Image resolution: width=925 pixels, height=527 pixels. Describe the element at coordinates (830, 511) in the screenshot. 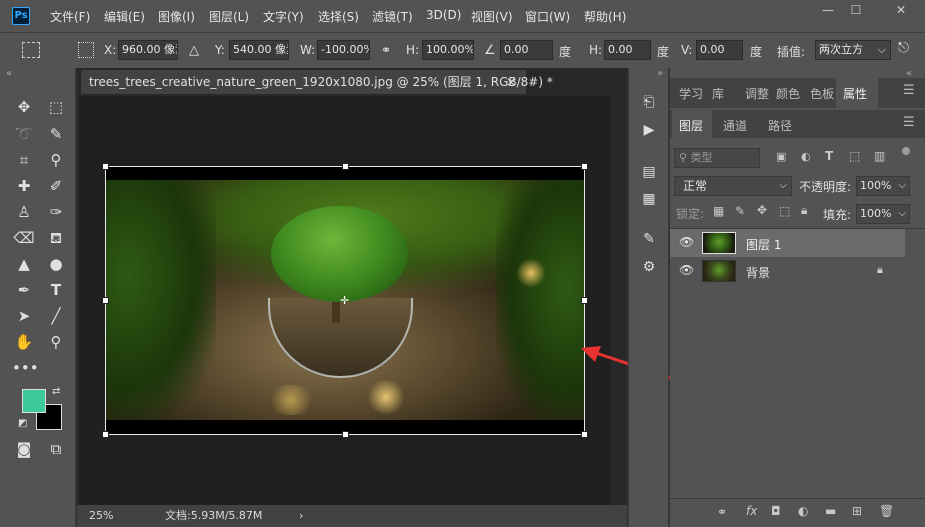

I see `new-group-icon: ▬` at that location.